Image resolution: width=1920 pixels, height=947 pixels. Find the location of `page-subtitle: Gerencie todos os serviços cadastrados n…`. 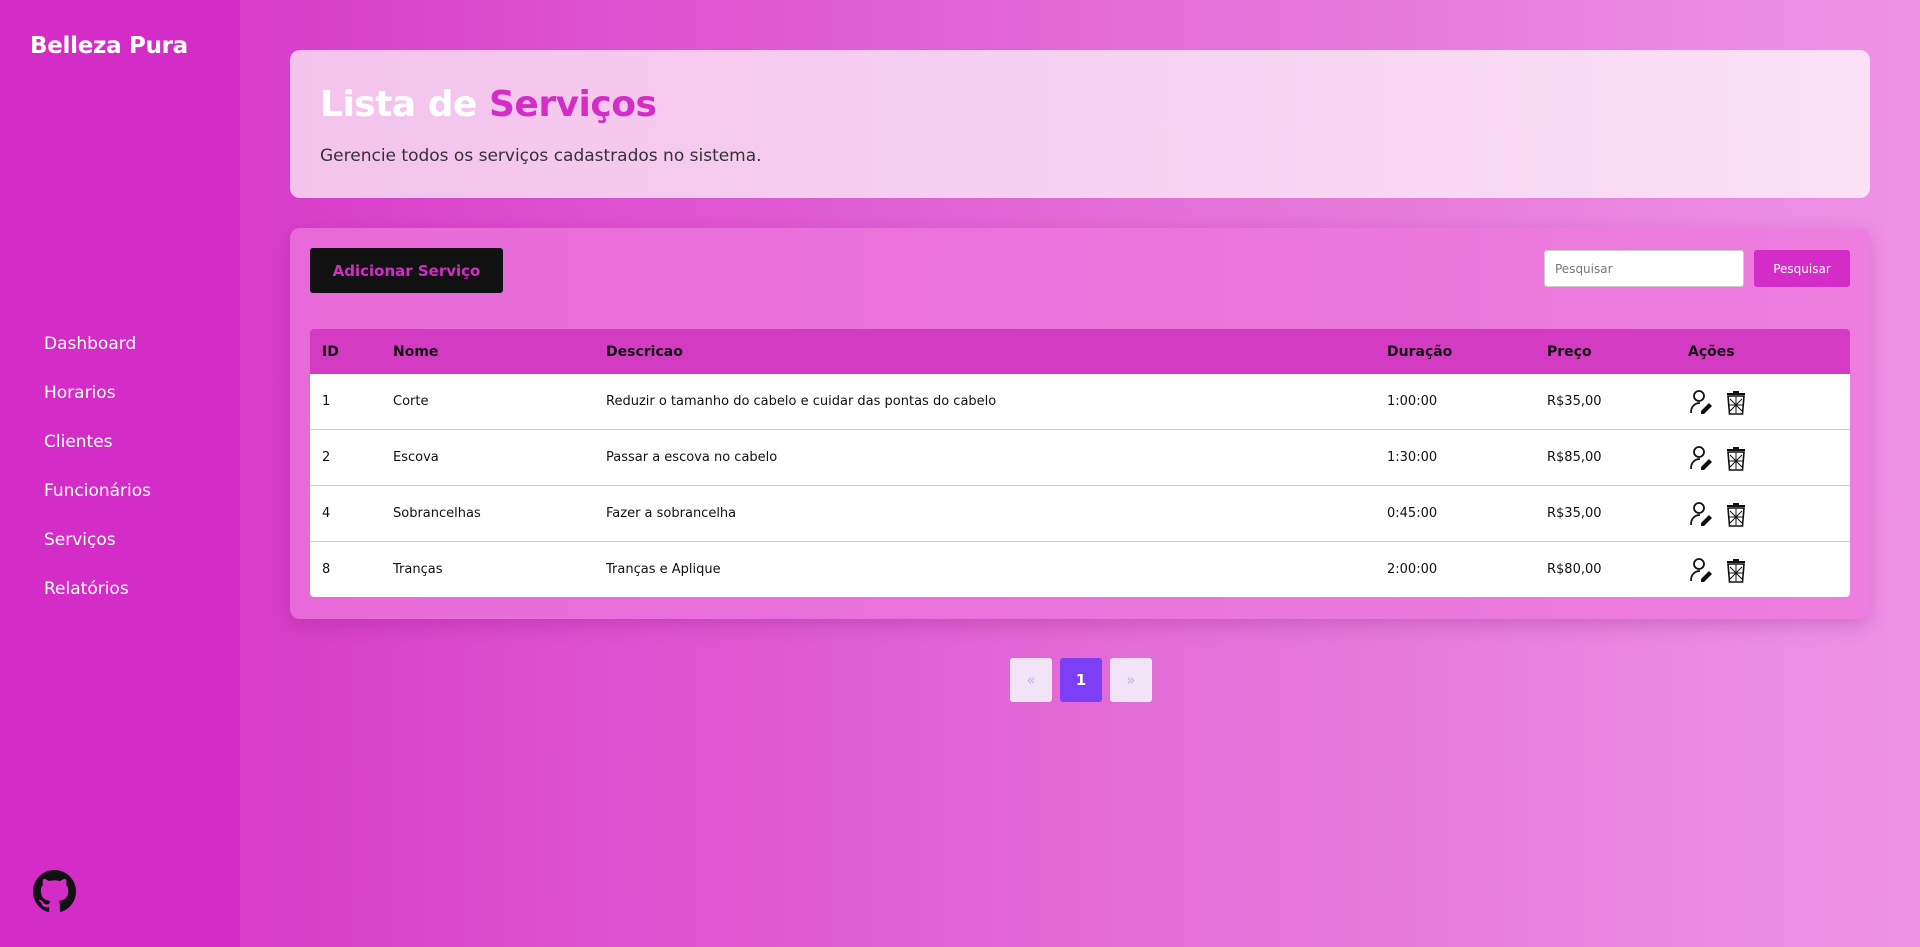

page-subtitle: Gerencie todos os serviços cadastrados n… is located at coordinates (541, 156).